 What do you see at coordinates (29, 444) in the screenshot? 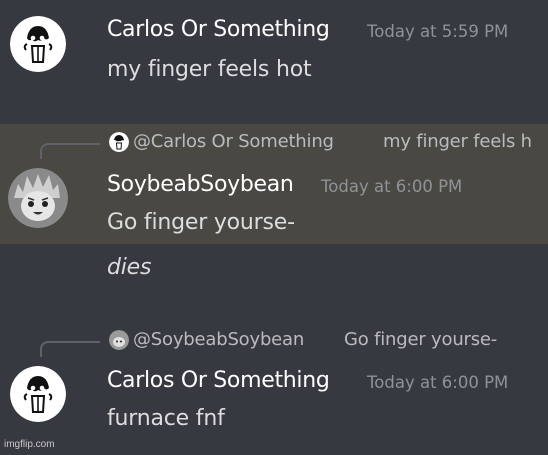
I see `watermark: imgflip.com` at bounding box center [29, 444].